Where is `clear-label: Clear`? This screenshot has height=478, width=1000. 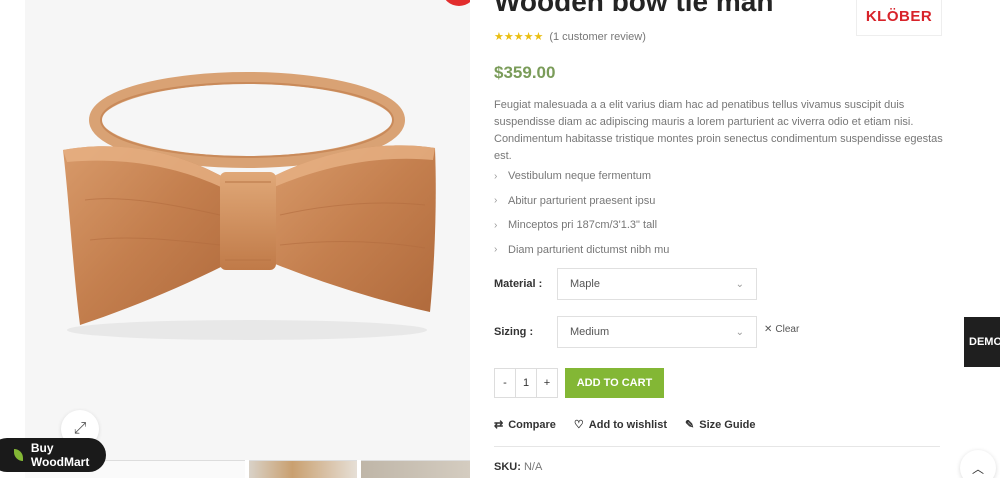
clear-label: Clear is located at coordinates (787, 329).